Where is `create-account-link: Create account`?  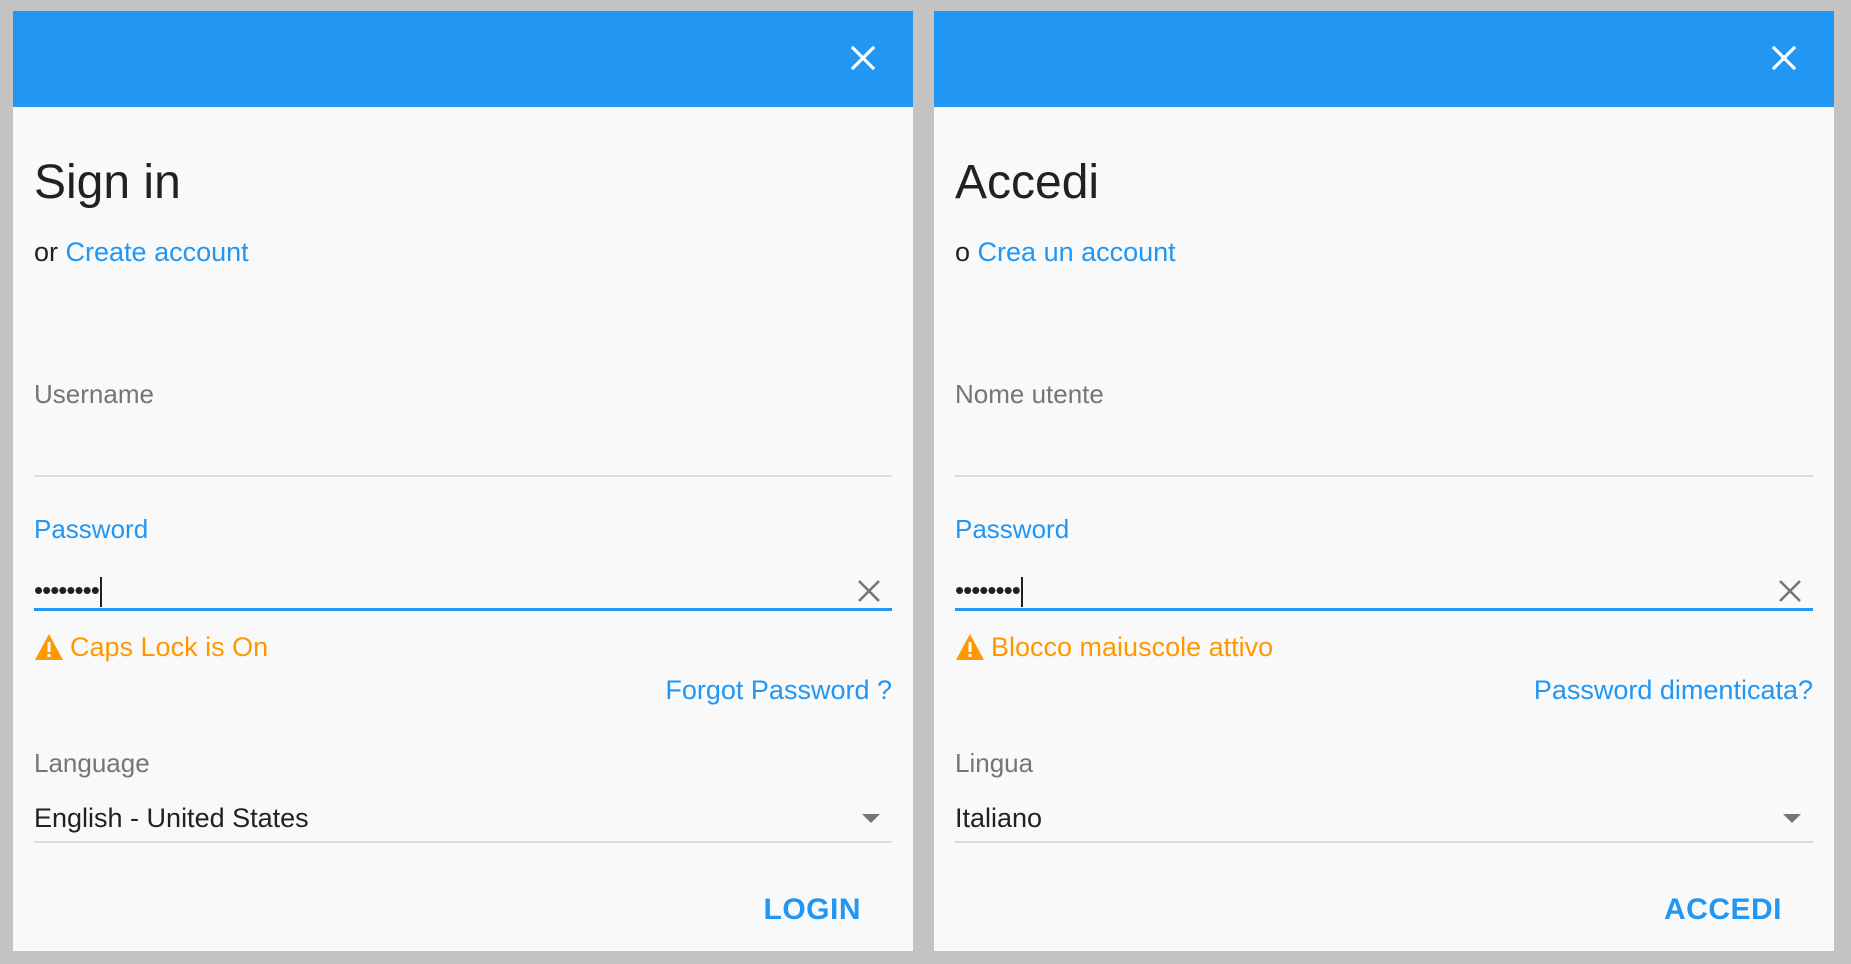
create-account-link: Create account is located at coordinates (157, 252).